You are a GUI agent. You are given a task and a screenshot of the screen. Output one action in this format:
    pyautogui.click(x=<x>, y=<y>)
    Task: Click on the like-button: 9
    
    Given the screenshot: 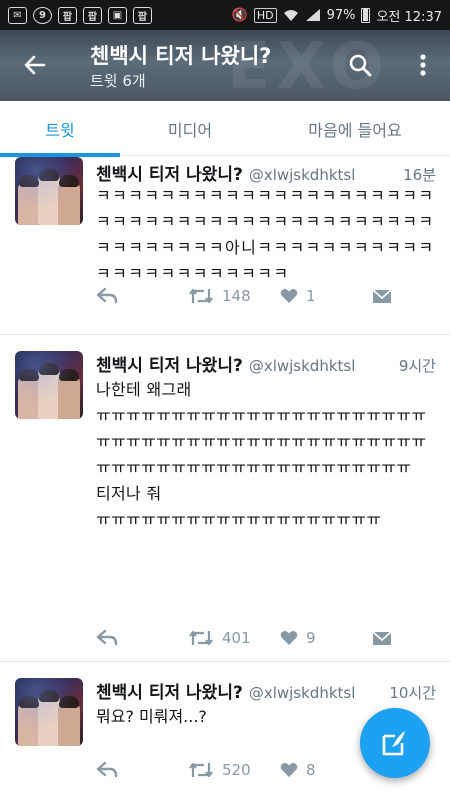 What is the action you would take?
    pyautogui.click(x=326, y=638)
    